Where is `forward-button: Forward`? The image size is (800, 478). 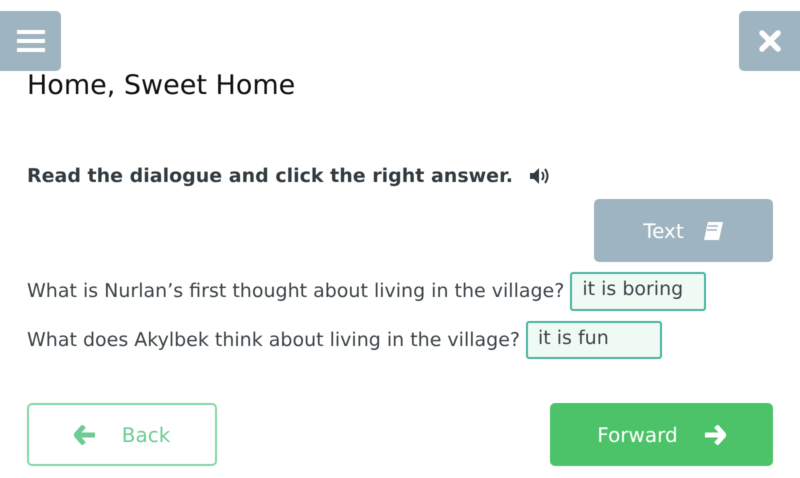 forward-button: Forward is located at coordinates (661, 434).